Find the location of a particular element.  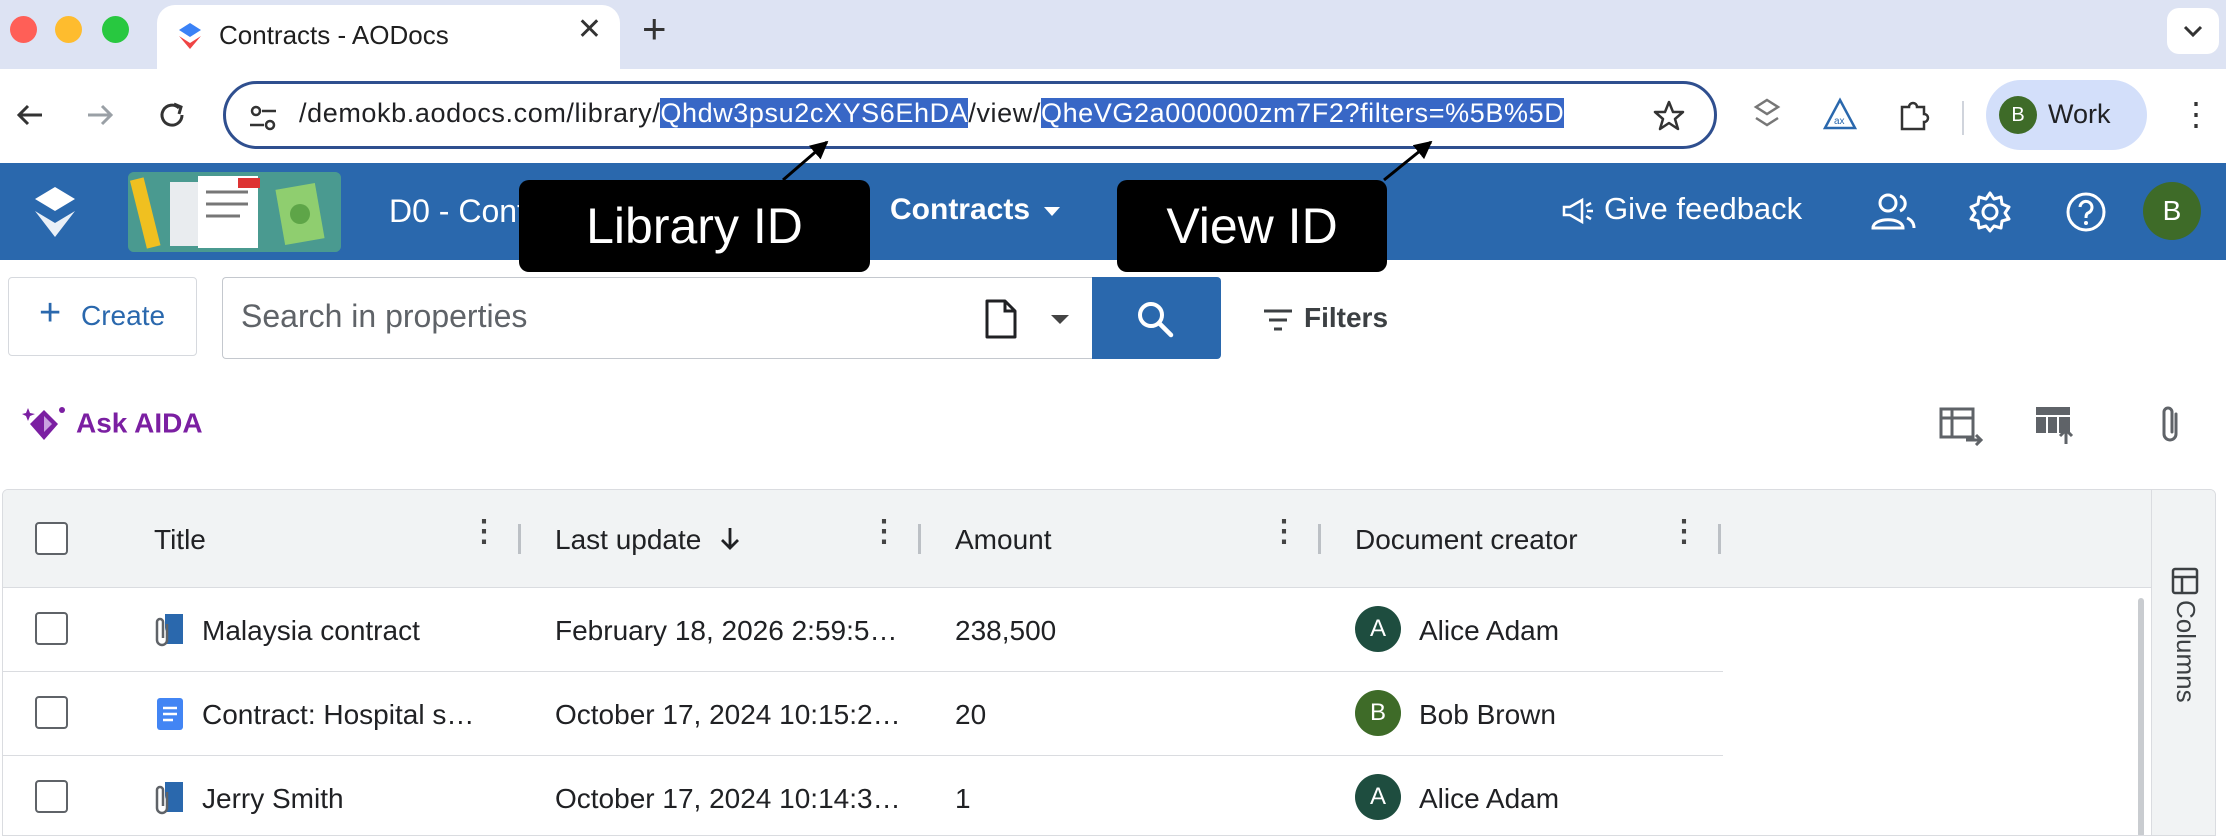

row-title: Malaysia contract is located at coordinates (311, 631).